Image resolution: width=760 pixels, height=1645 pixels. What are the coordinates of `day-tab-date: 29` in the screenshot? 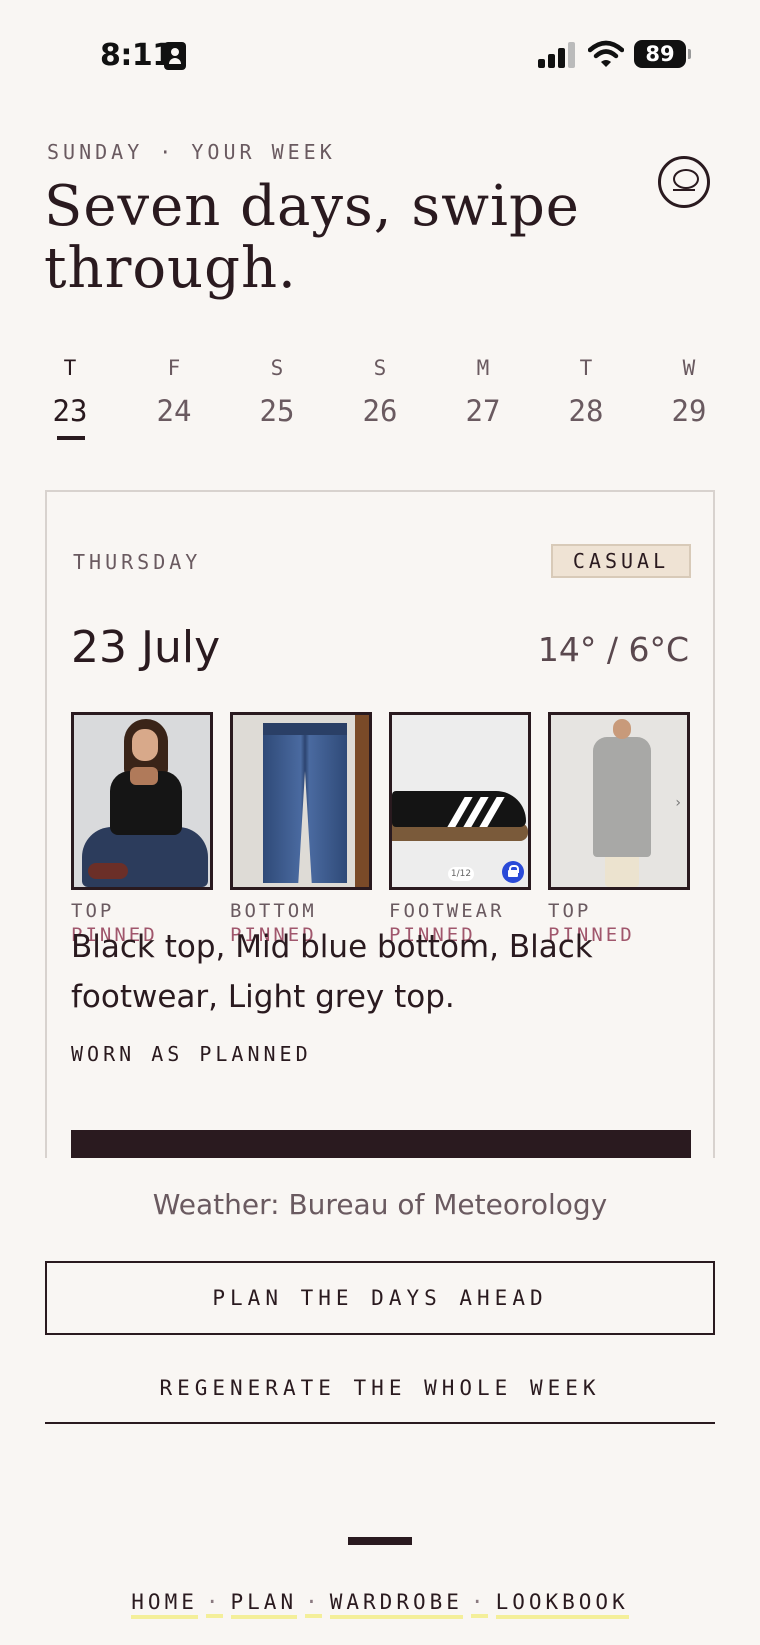 It's located at (689, 411).